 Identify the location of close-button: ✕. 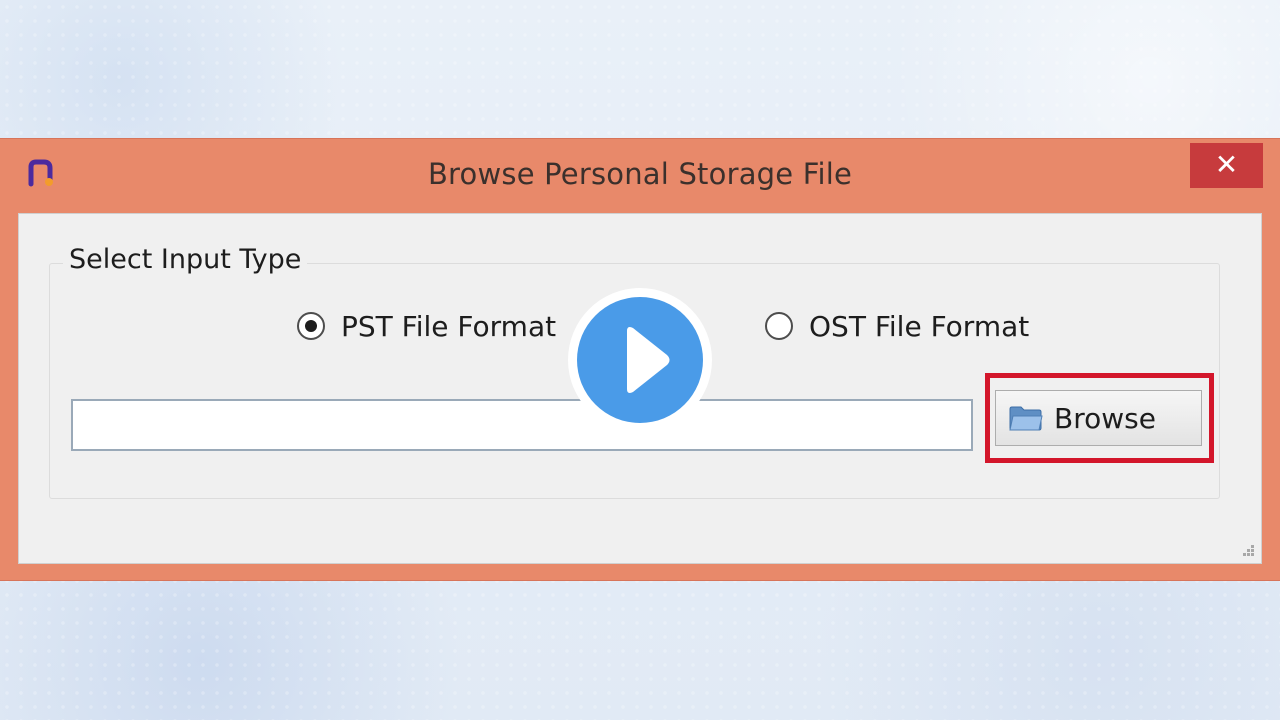
(1226, 165).